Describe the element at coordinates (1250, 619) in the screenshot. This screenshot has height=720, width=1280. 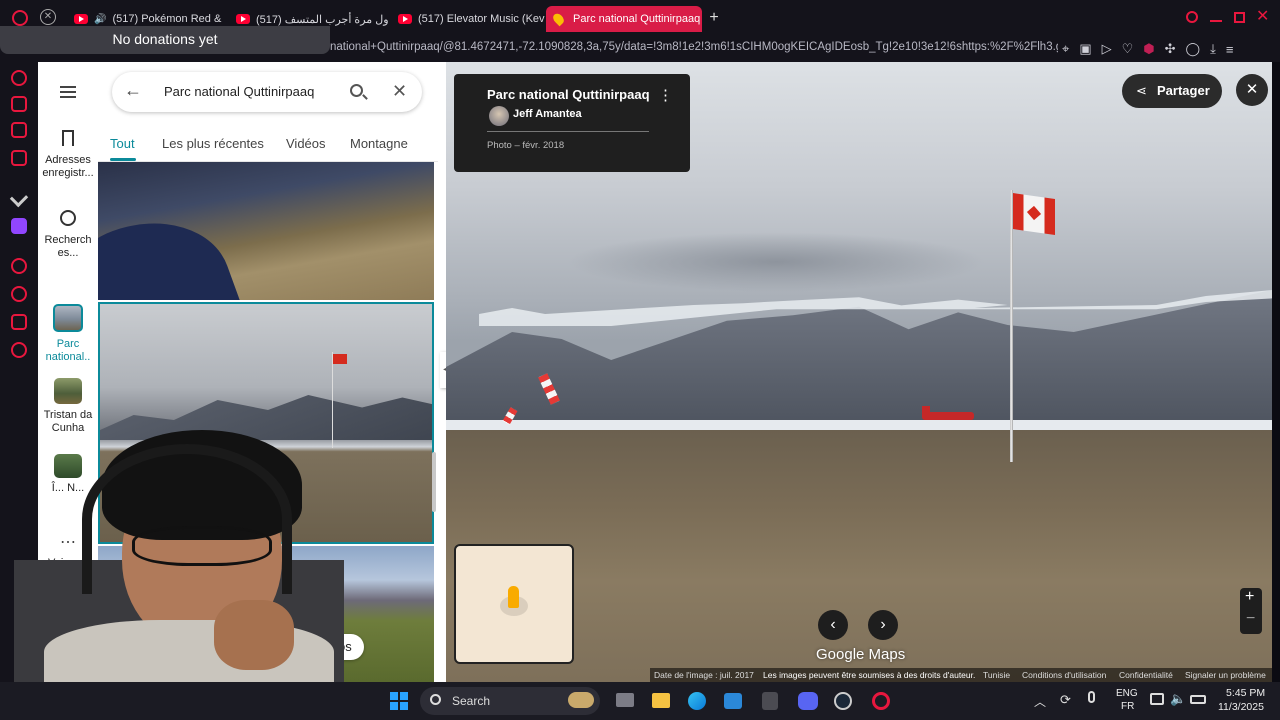
I see `zoom-out-button: −` at that location.